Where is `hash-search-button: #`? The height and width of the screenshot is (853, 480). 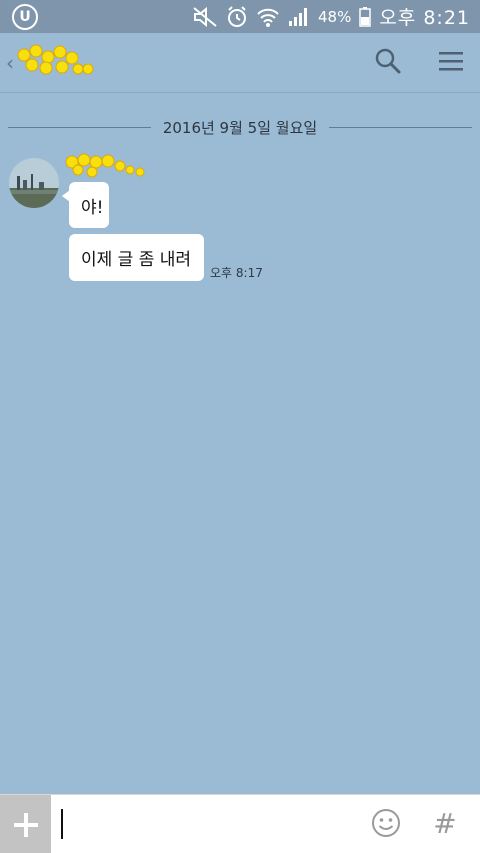 hash-search-button: # is located at coordinates (445, 823).